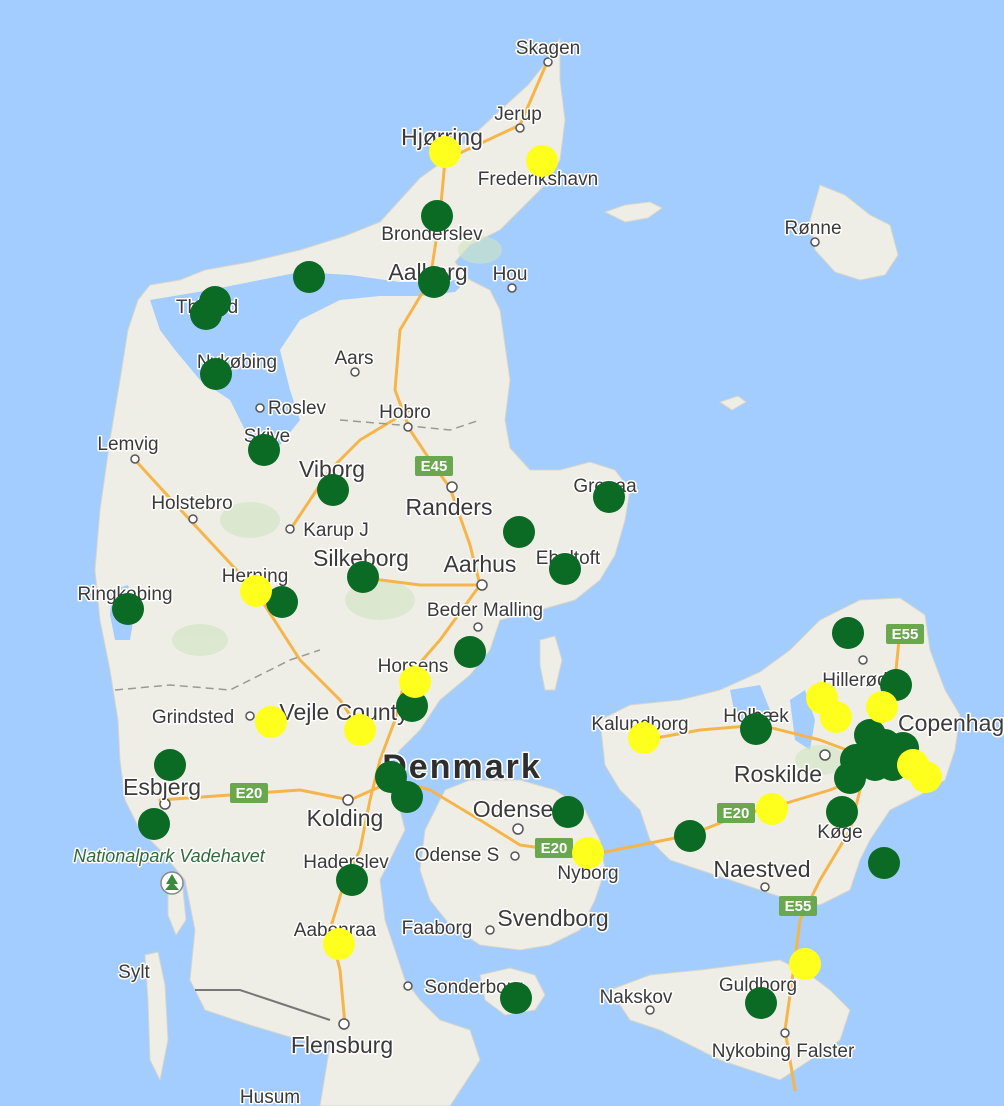  I want to click on label-nakskov: Nakskov, so click(636, 997).